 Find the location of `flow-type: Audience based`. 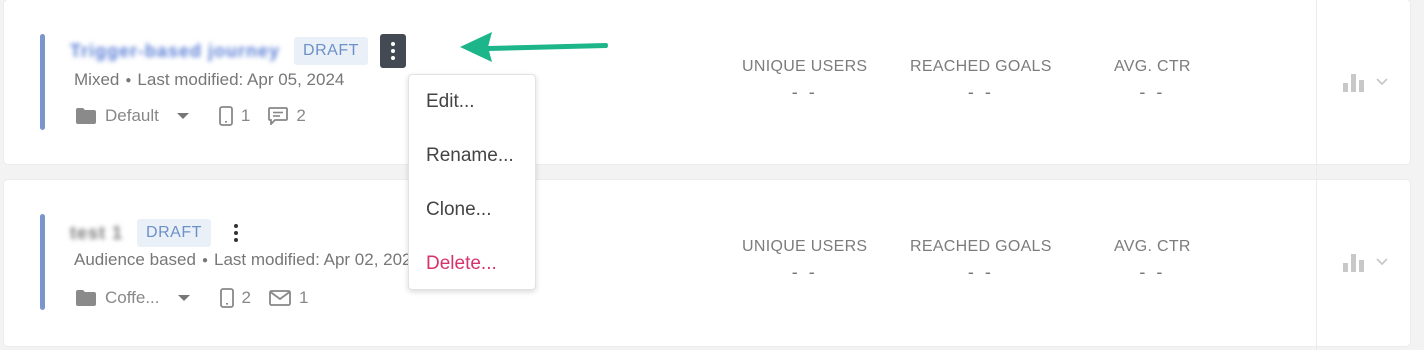

flow-type: Audience based is located at coordinates (135, 259).